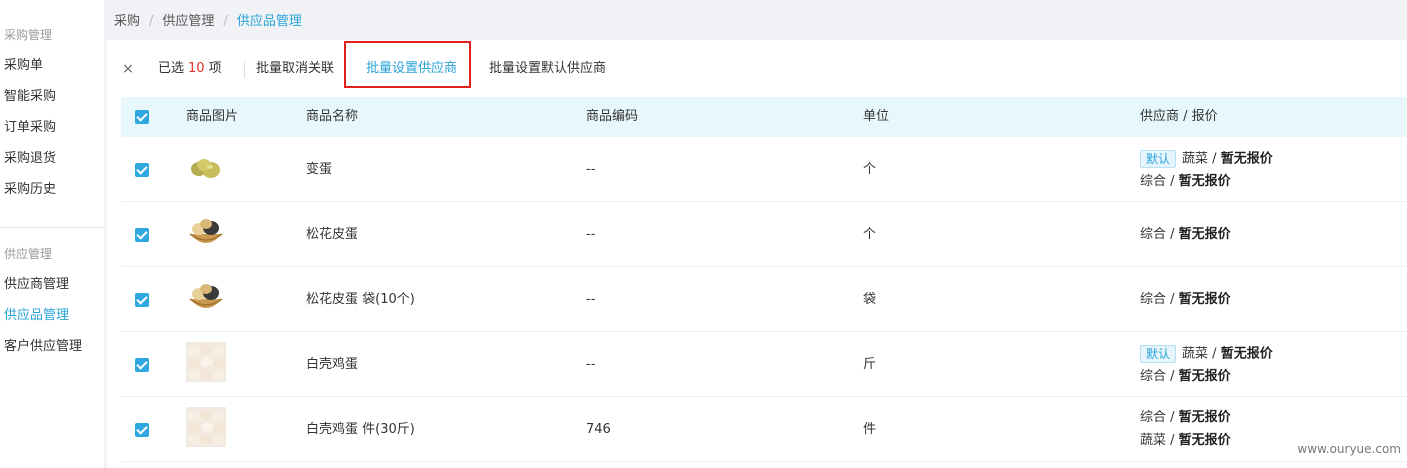  I want to click on table-row: 白壳鸡蛋 件(30斤) 746 件 综合 / 暂无报价 蔬菜 / 暂无报价, so click(764, 429).